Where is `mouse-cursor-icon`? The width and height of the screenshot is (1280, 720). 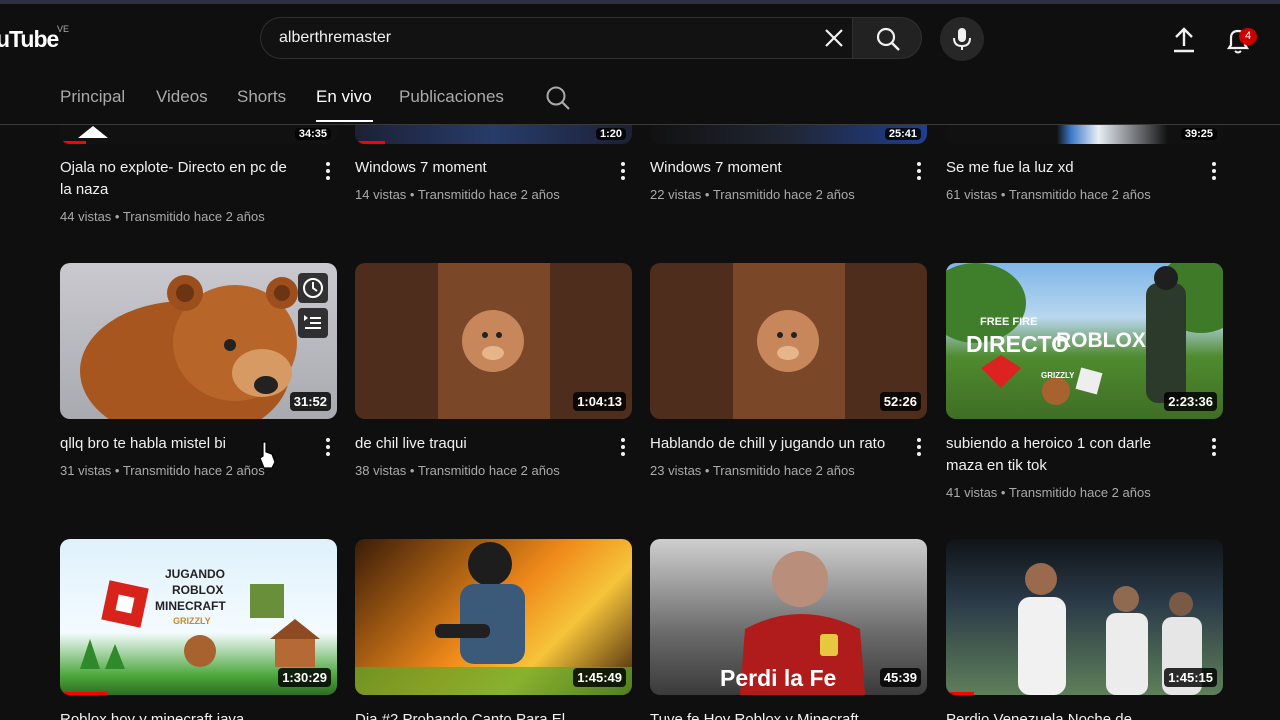
mouse-cursor-icon is located at coordinates (267, 455).